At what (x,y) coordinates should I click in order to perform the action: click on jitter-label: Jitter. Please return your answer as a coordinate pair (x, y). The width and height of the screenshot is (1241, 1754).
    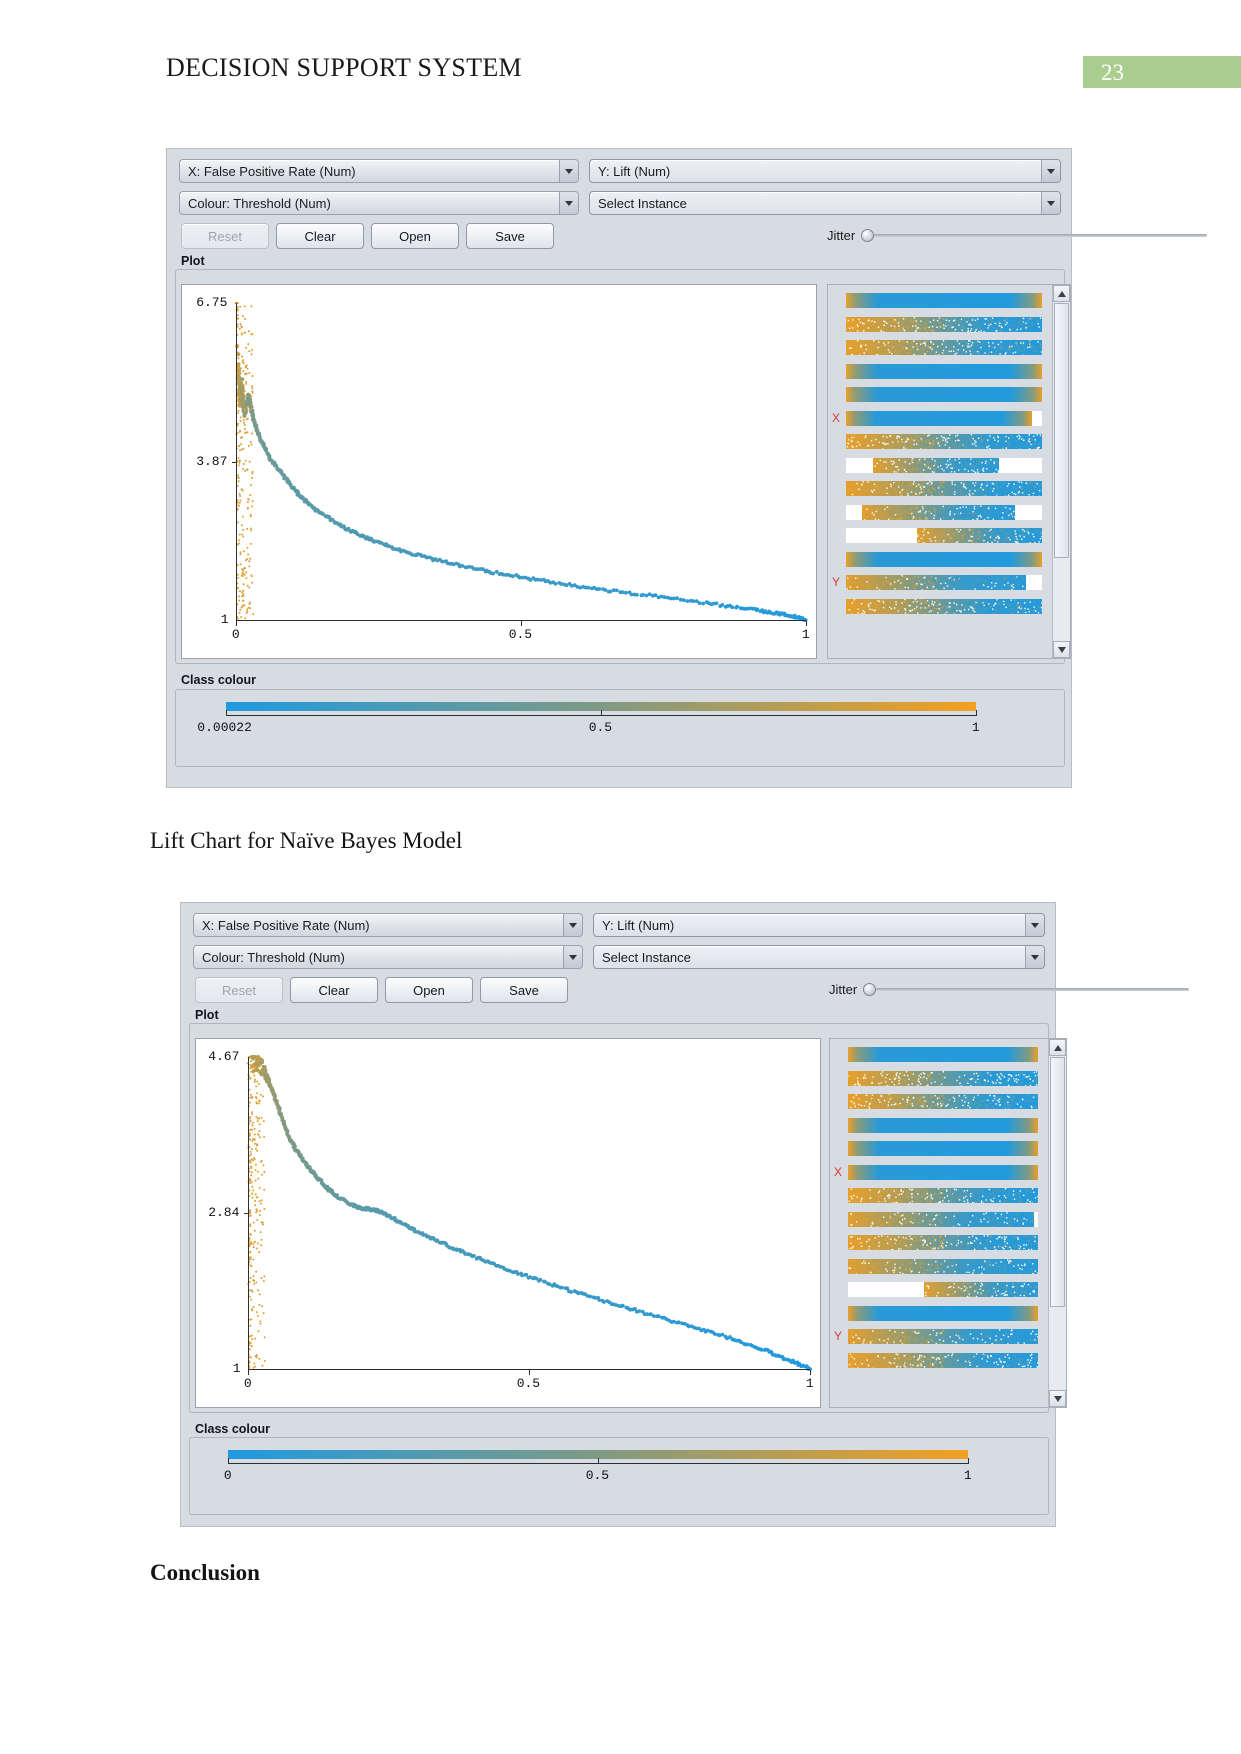
    Looking at the image, I should click on (843, 989).